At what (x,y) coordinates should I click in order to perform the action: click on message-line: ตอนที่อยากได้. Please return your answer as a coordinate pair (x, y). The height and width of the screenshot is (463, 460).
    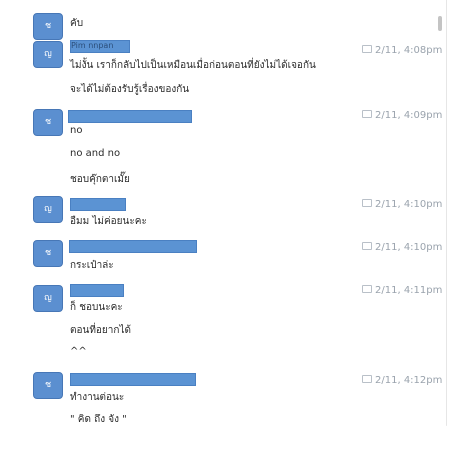
    Looking at the image, I should click on (100, 330).